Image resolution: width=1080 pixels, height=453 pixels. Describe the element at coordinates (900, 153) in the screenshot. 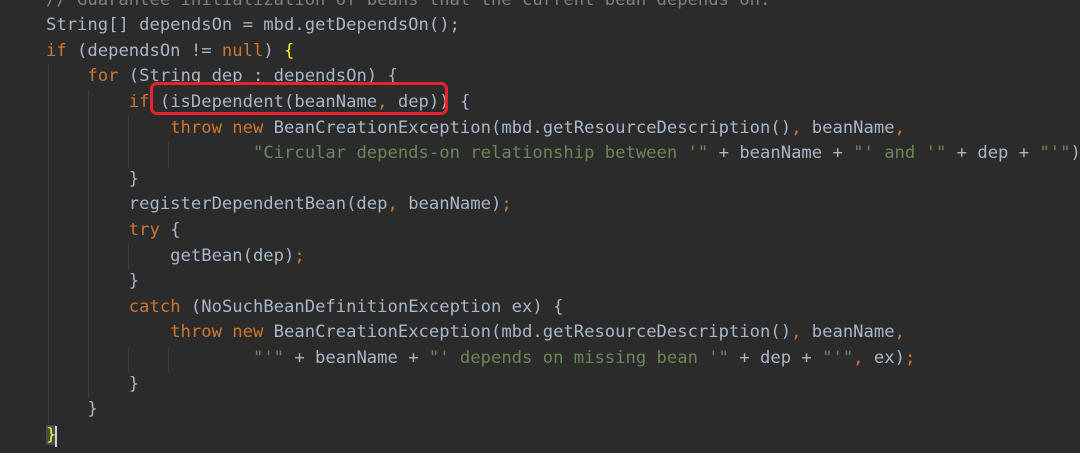

I see `code-token: "' and '"` at that location.